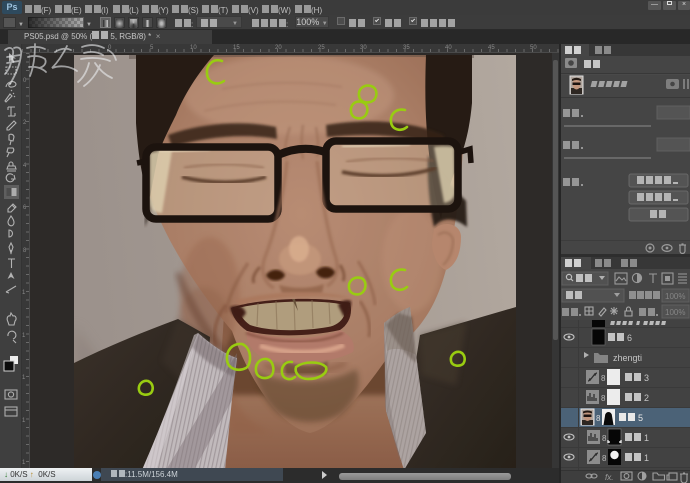 Image resolution: width=690 pixels, height=483 pixels. What do you see at coordinates (627, 358) in the screenshot?
I see `svg-text: zhengti` at bounding box center [627, 358].